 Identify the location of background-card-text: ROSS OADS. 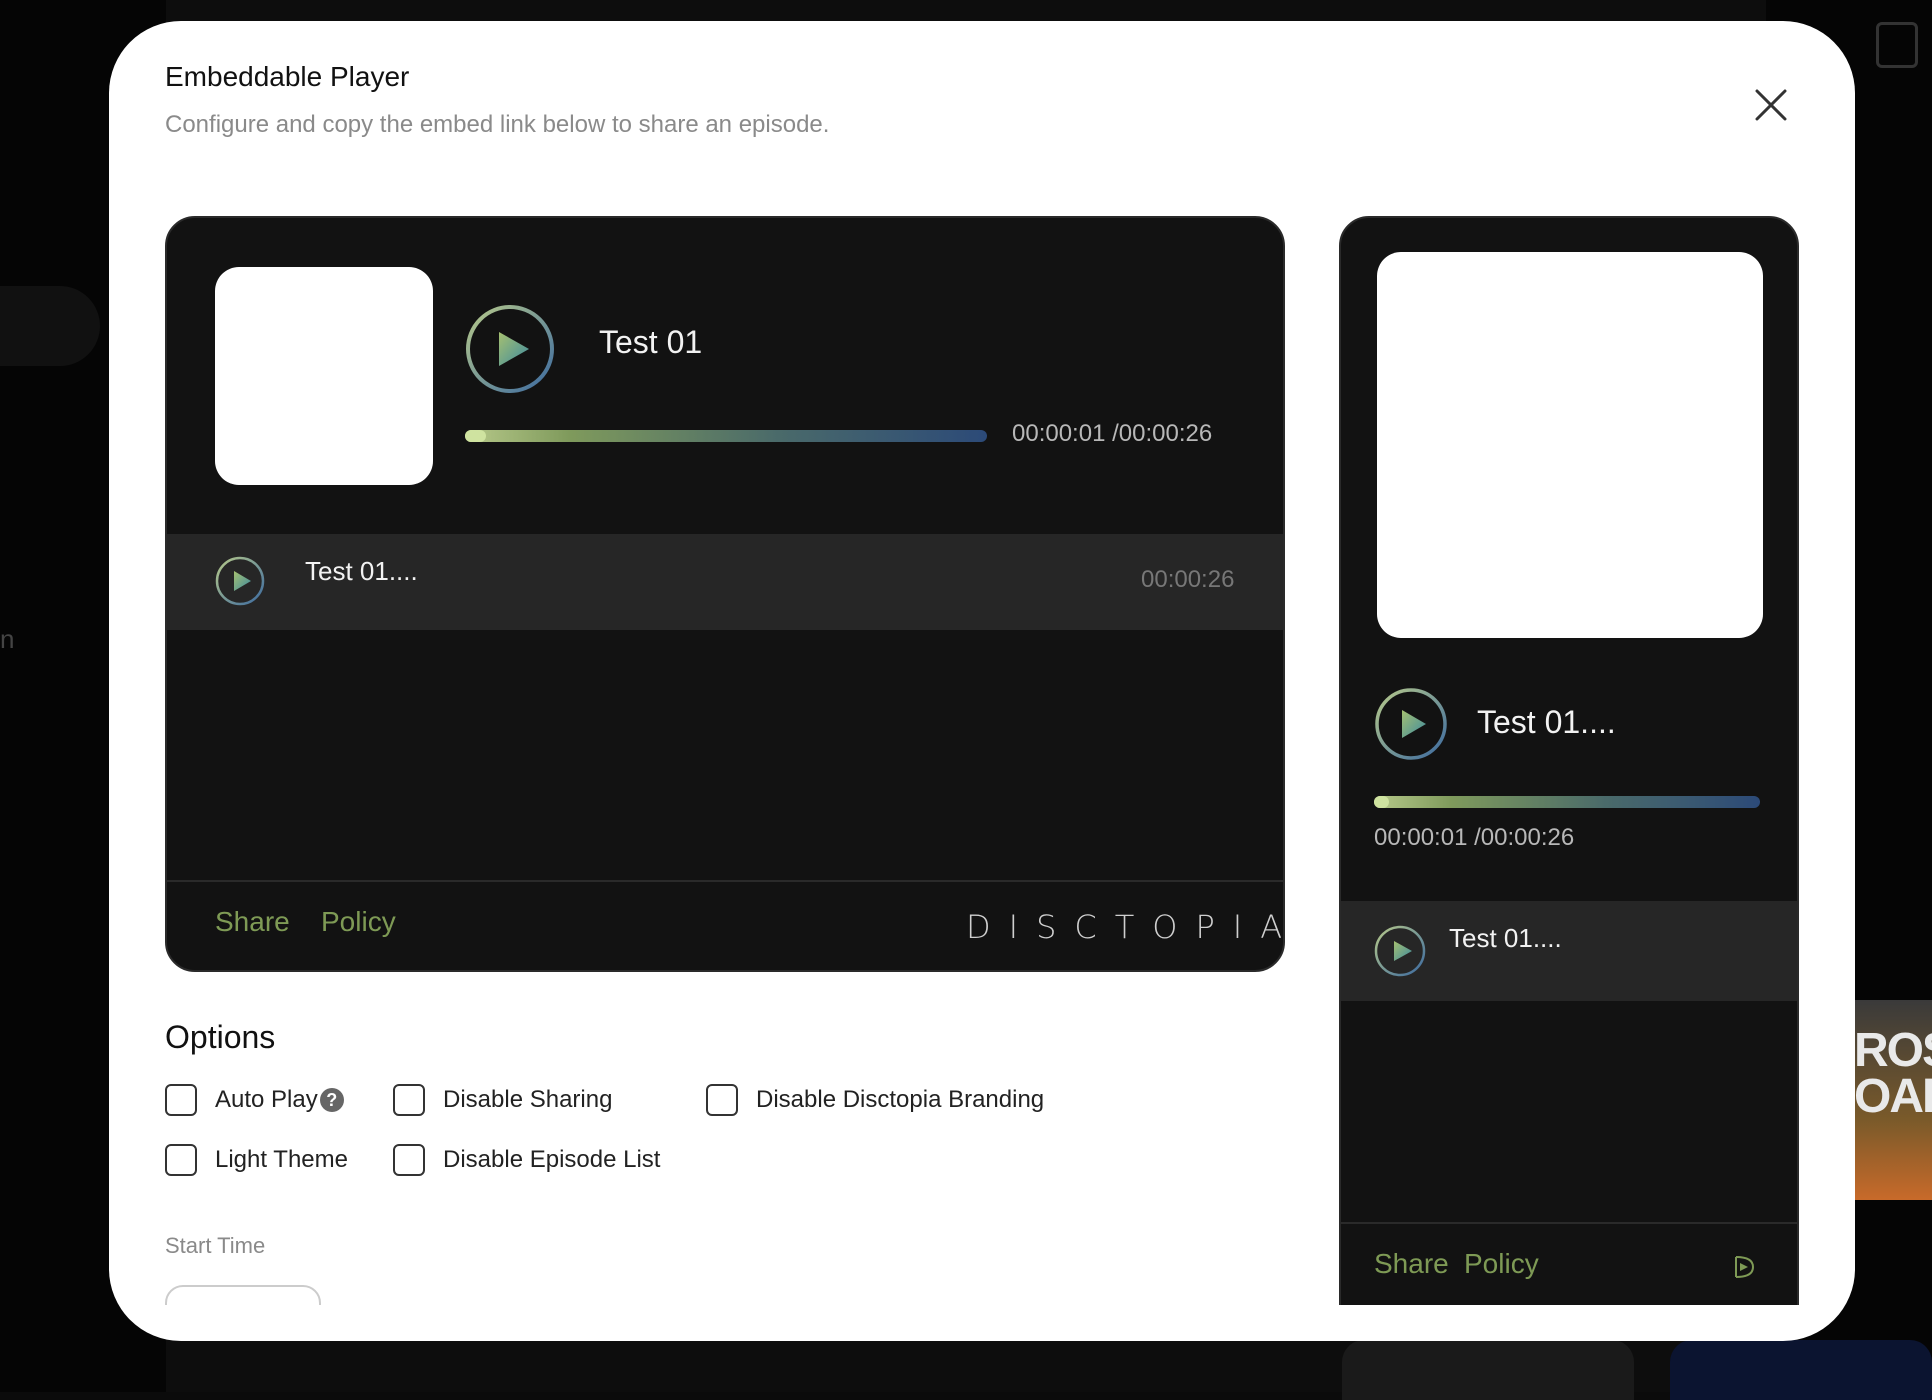
(1893, 1073).